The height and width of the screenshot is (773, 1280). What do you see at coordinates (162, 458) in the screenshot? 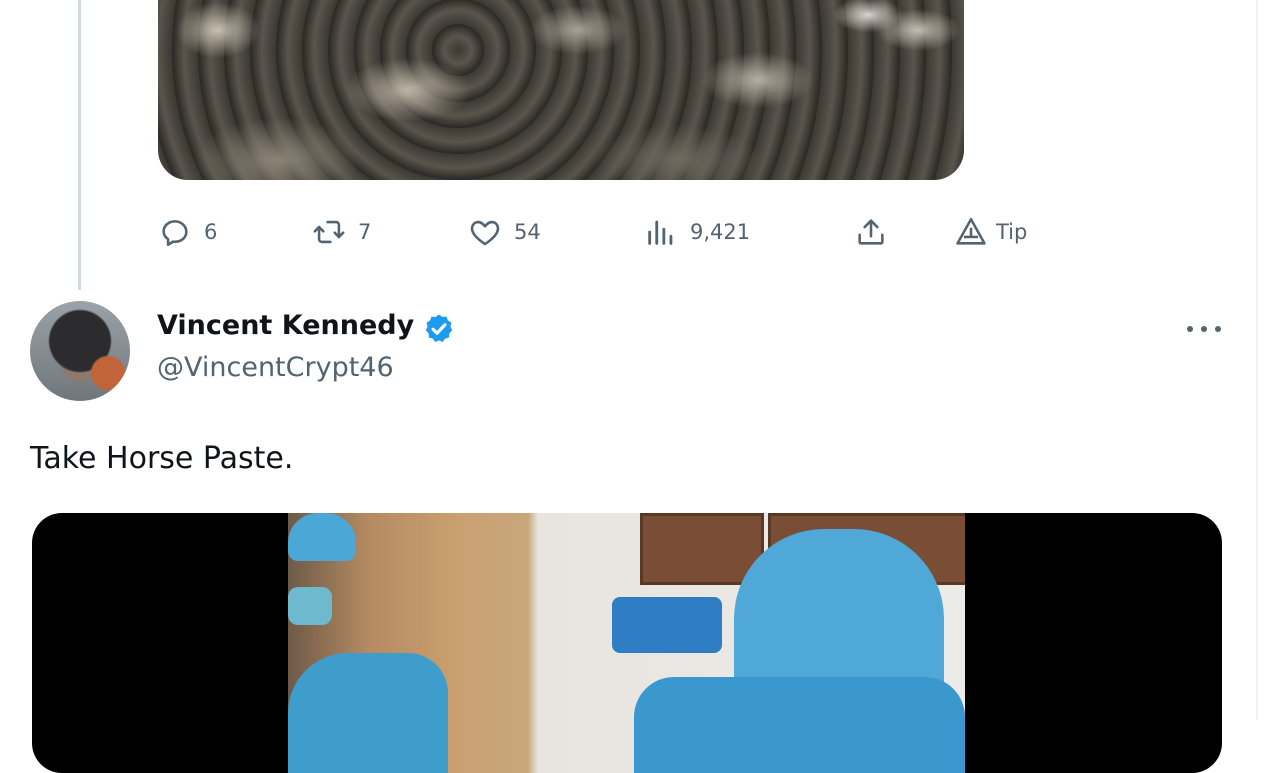
I see `tweet-text: Take Horse Paste.` at bounding box center [162, 458].